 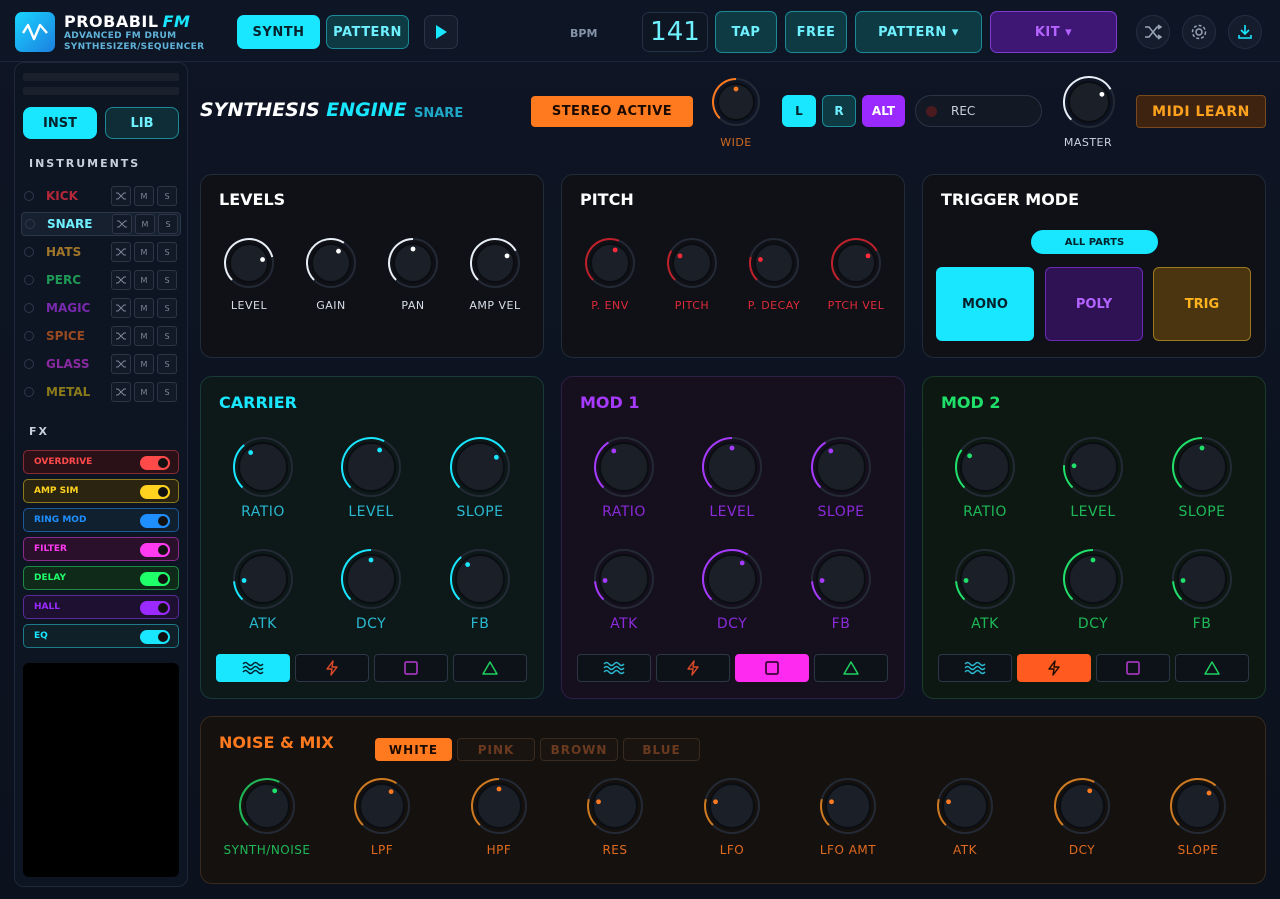 I want to click on mod2-wave-wave-button, so click(x=975, y=668).